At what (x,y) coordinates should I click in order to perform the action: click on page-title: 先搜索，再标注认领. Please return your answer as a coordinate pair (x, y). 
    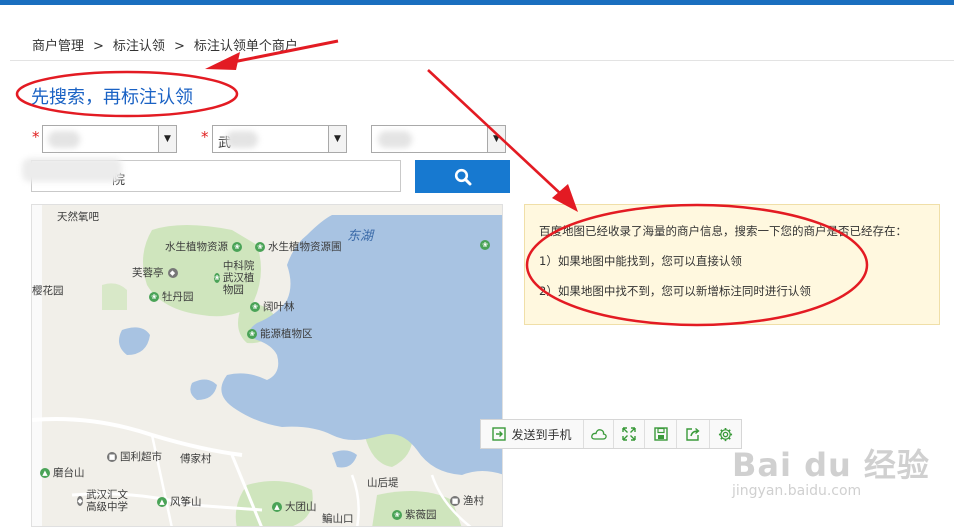
    Looking at the image, I should click on (112, 97).